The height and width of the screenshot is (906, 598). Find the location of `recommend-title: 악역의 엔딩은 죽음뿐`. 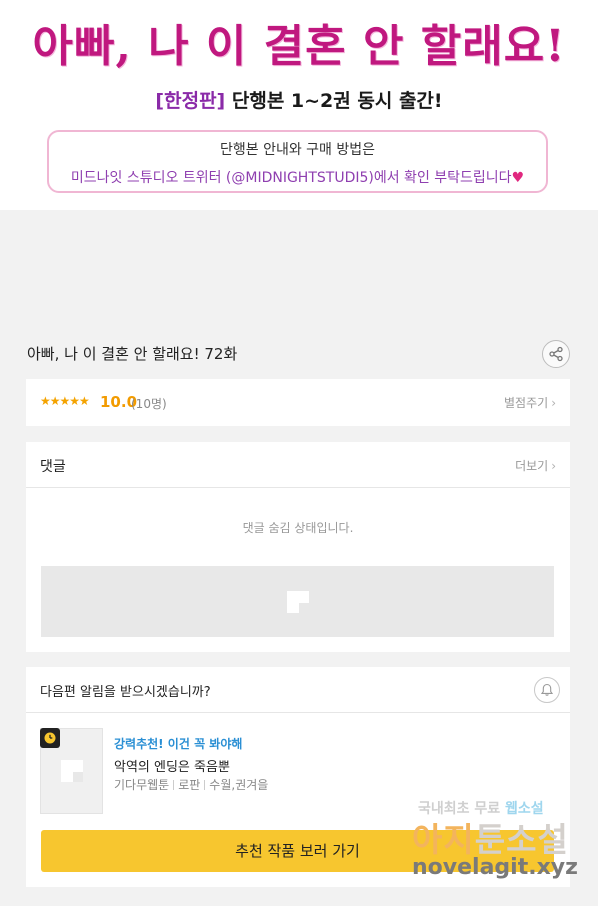

recommend-title: 악역의 엔딩은 죽음뿐 is located at coordinates (172, 765).